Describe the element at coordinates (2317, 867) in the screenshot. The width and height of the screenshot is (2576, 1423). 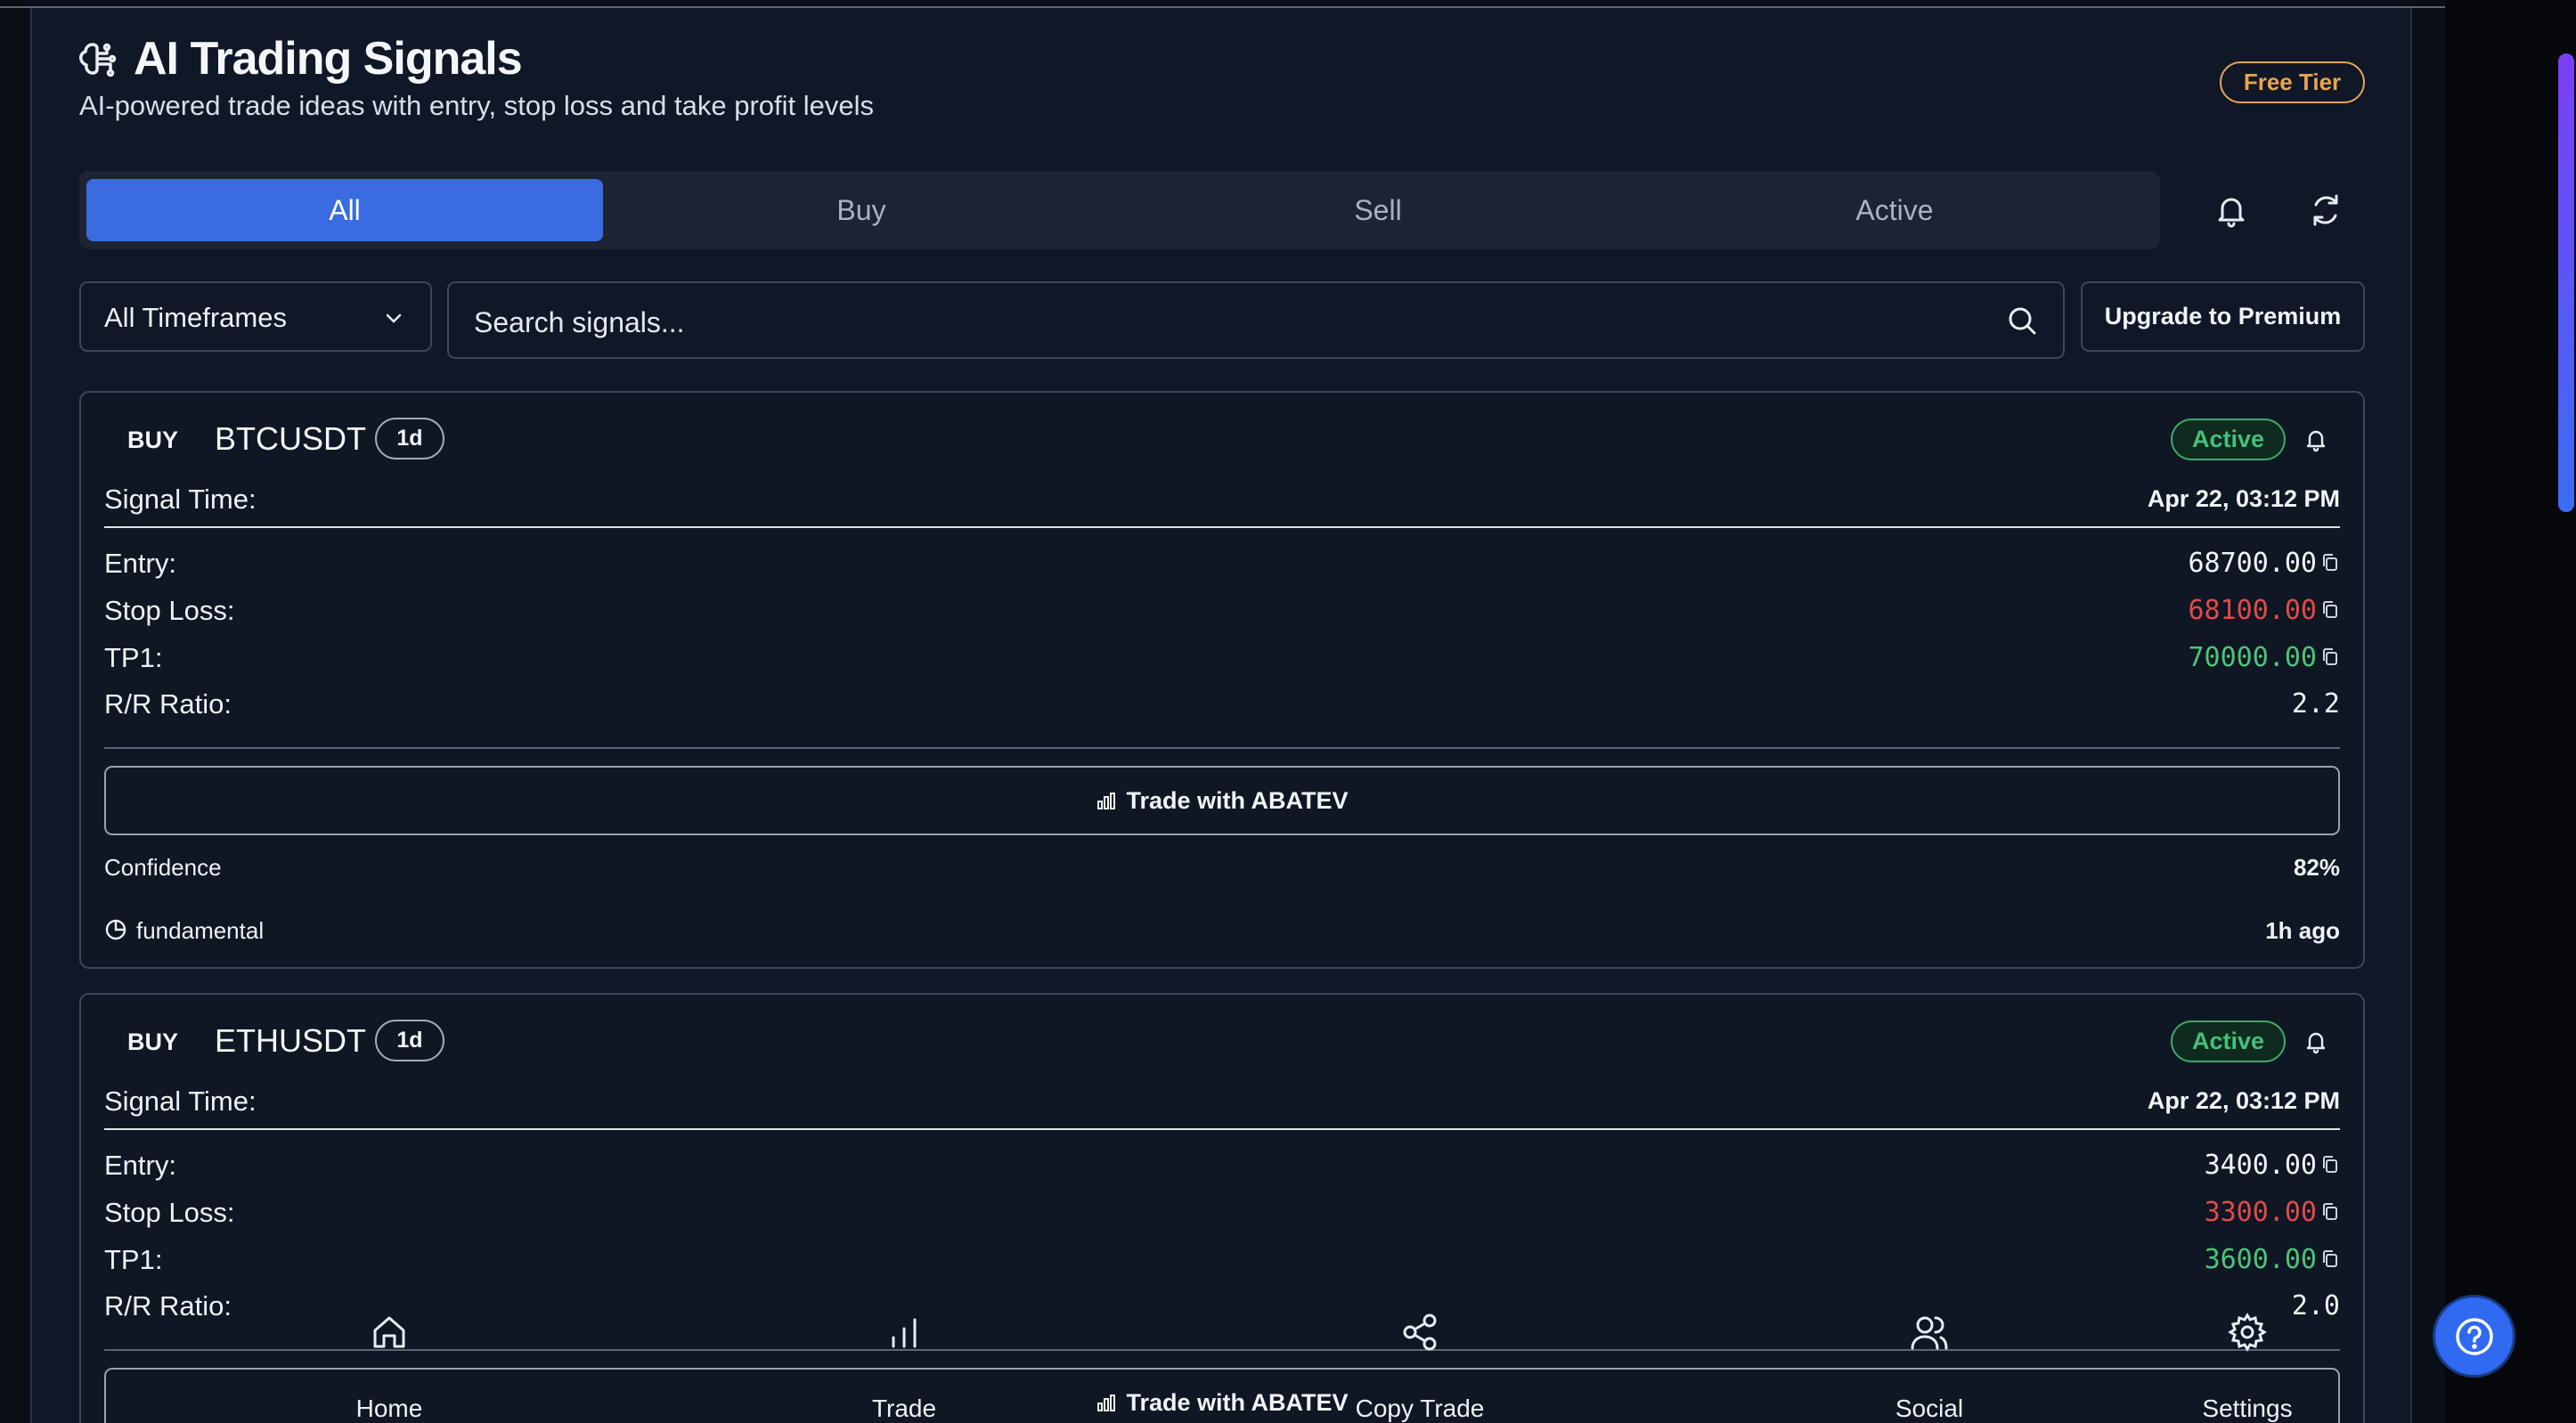
I see `confidence-value: 82%` at that location.